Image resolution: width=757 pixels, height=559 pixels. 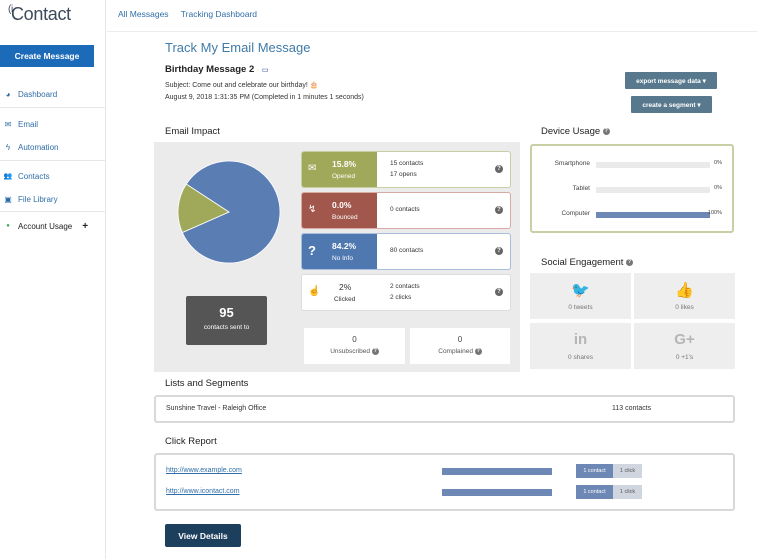 What do you see at coordinates (217, 69) in the screenshot?
I see `message-name: Birthday Message 2 ▭` at bounding box center [217, 69].